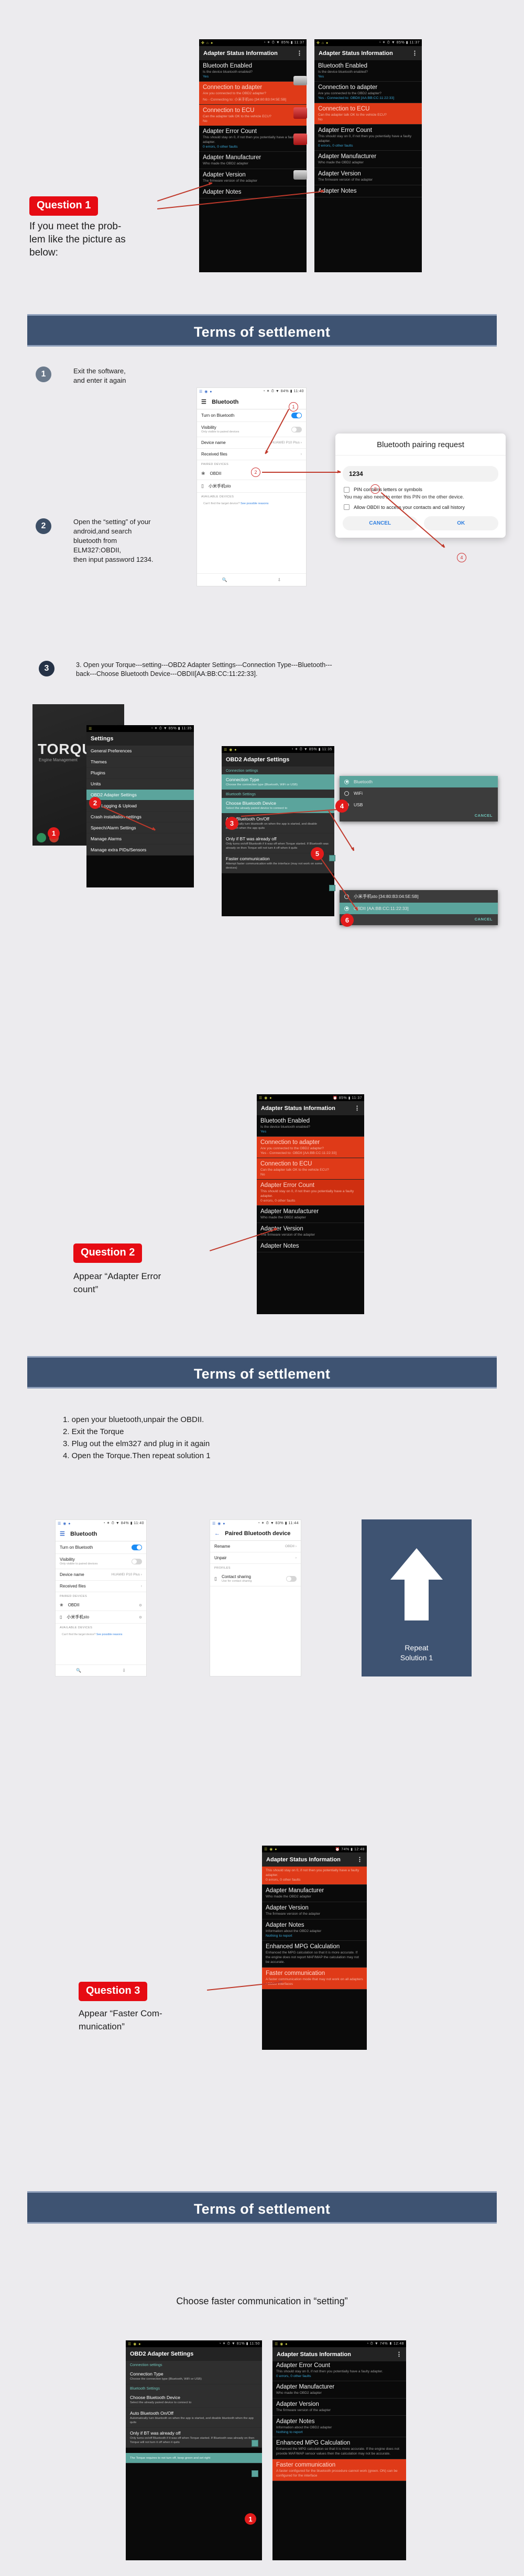 The image size is (524, 2576). Describe the element at coordinates (420, 474) in the screenshot. I see `pin-input: 1234` at that location.